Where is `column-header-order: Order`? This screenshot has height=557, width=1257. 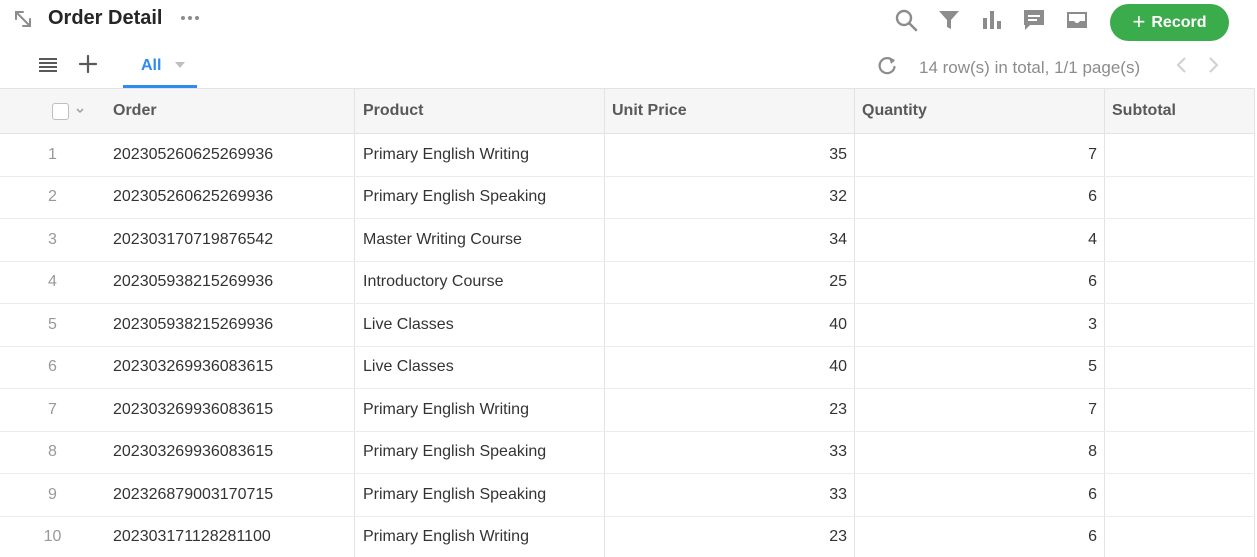 column-header-order: Order is located at coordinates (230, 111).